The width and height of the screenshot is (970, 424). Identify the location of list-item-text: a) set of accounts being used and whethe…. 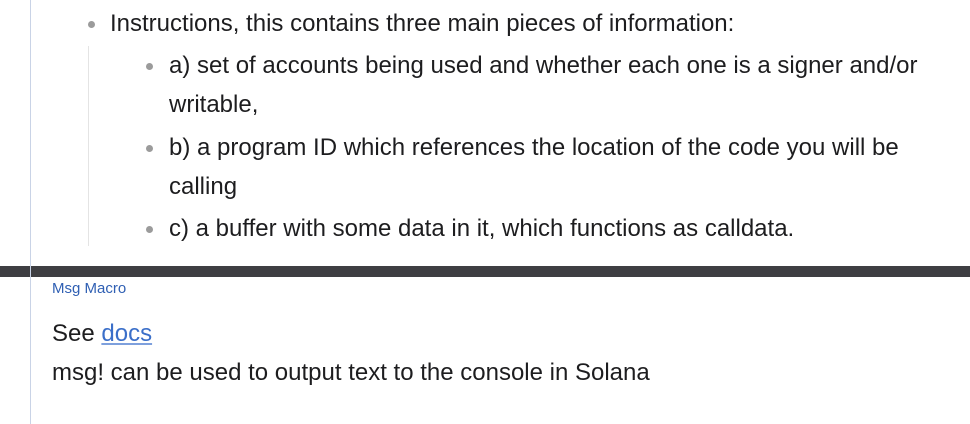
(543, 85).